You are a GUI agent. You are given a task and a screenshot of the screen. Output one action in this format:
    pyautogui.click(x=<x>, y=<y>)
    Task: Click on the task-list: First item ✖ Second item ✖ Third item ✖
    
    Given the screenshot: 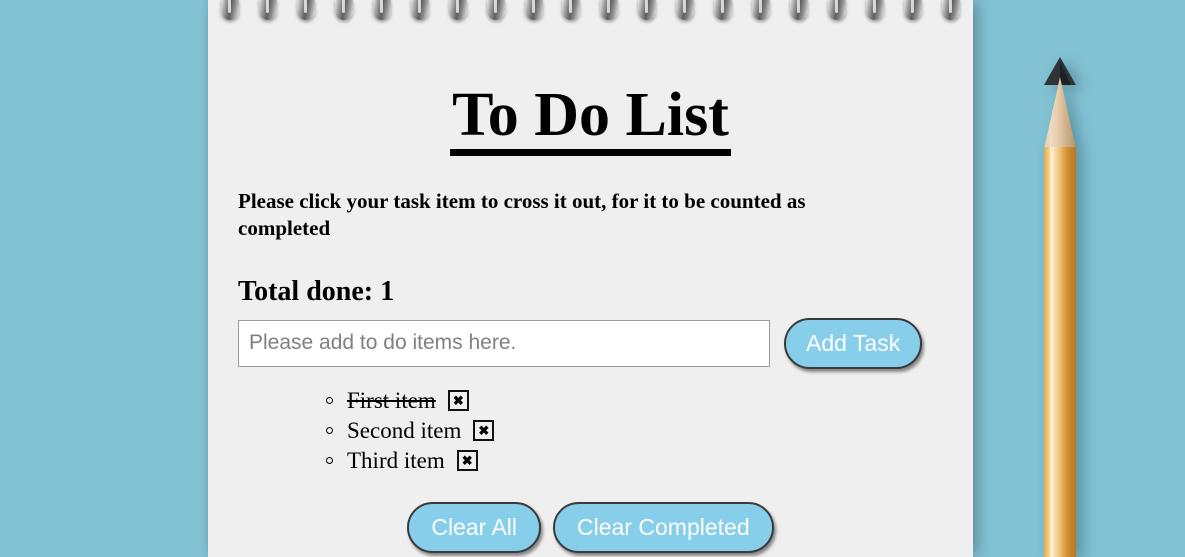 What is the action you would take?
    pyautogui.click(x=590, y=430)
    